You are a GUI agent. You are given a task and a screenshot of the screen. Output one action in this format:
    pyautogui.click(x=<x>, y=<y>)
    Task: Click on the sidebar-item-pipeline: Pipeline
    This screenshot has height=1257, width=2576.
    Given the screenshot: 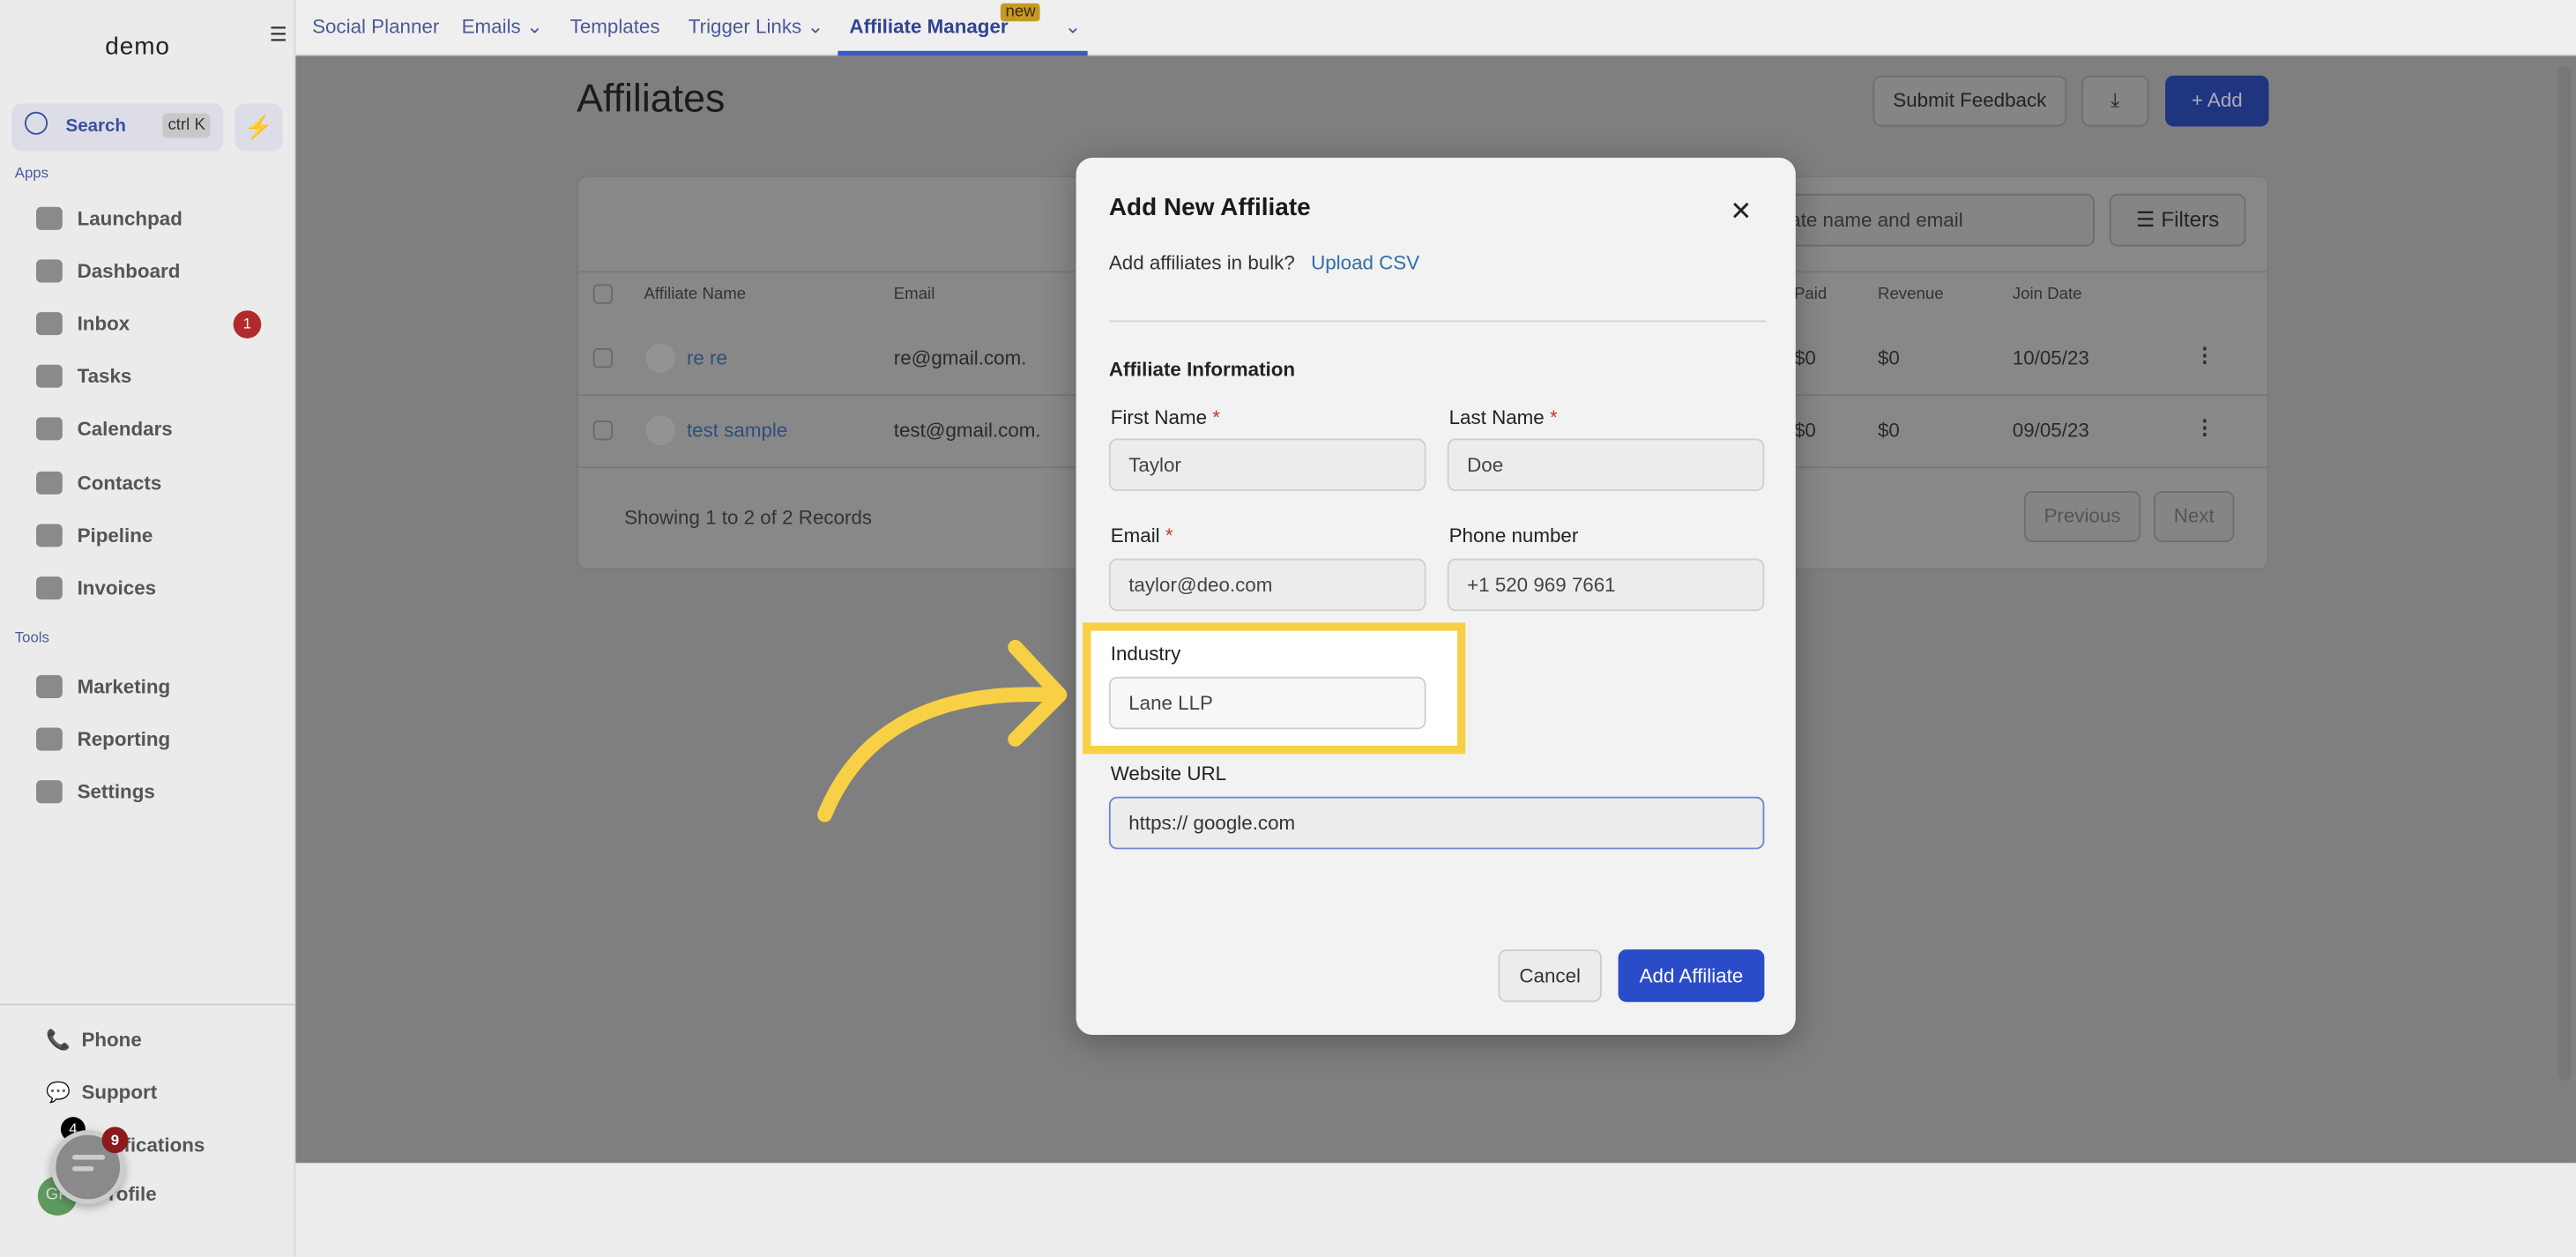 What is the action you would take?
    pyautogui.click(x=94, y=535)
    